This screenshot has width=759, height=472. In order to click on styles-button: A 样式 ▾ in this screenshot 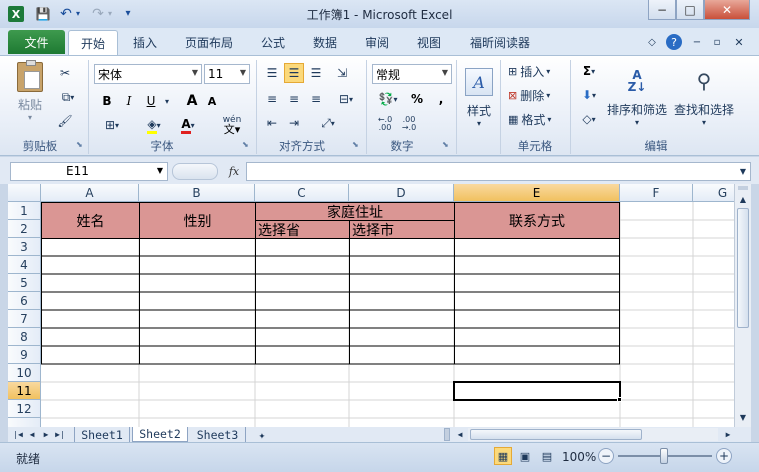, I will do `click(479, 98)`.